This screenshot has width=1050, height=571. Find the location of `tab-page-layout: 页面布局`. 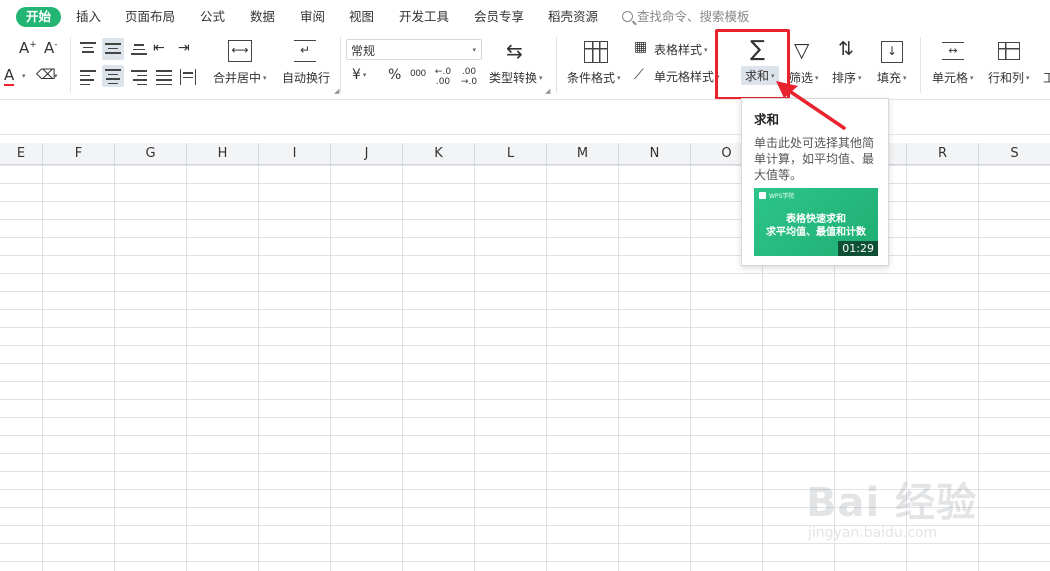

tab-page-layout: 页面布局 is located at coordinates (150, 17).